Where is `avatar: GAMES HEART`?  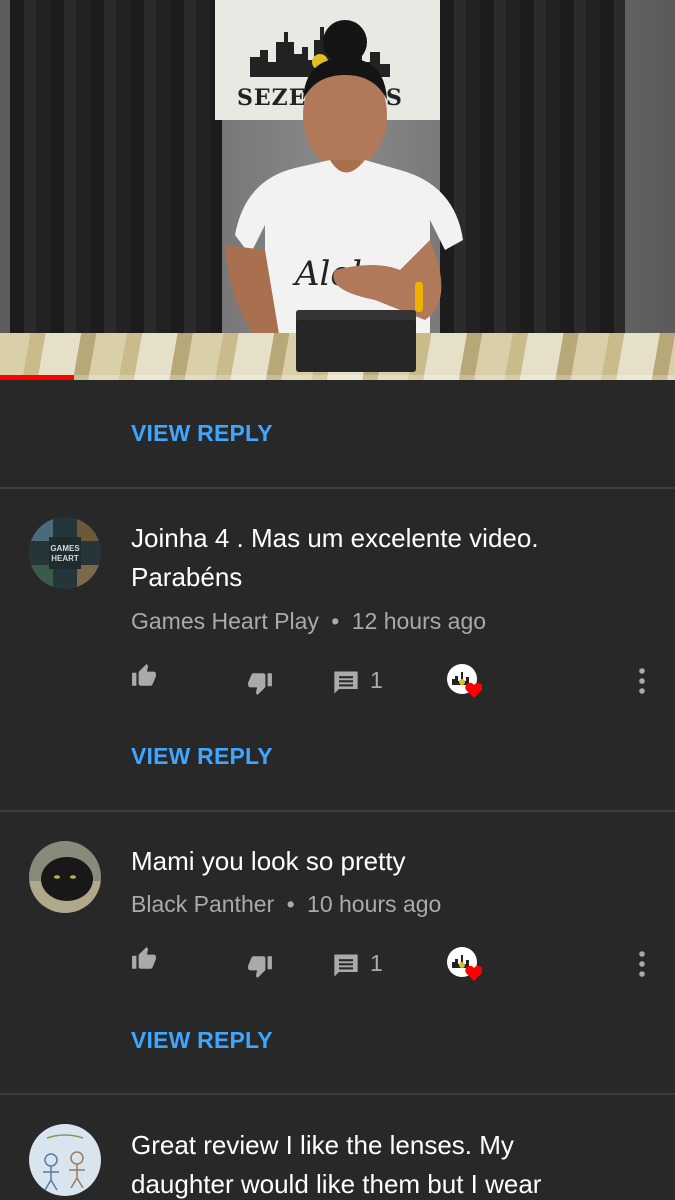 avatar: GAMES HEART is located at coordinates (65, 553).